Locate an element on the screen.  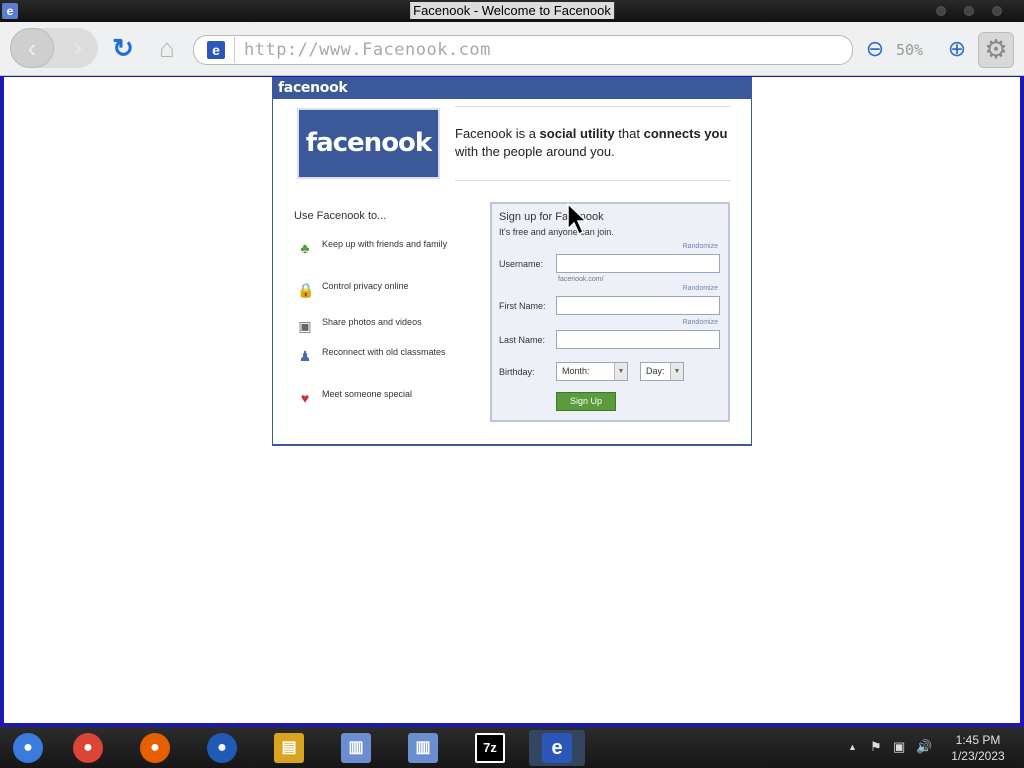
taskbar-app-installer2: ▥ is located at coordinates (423, 748).